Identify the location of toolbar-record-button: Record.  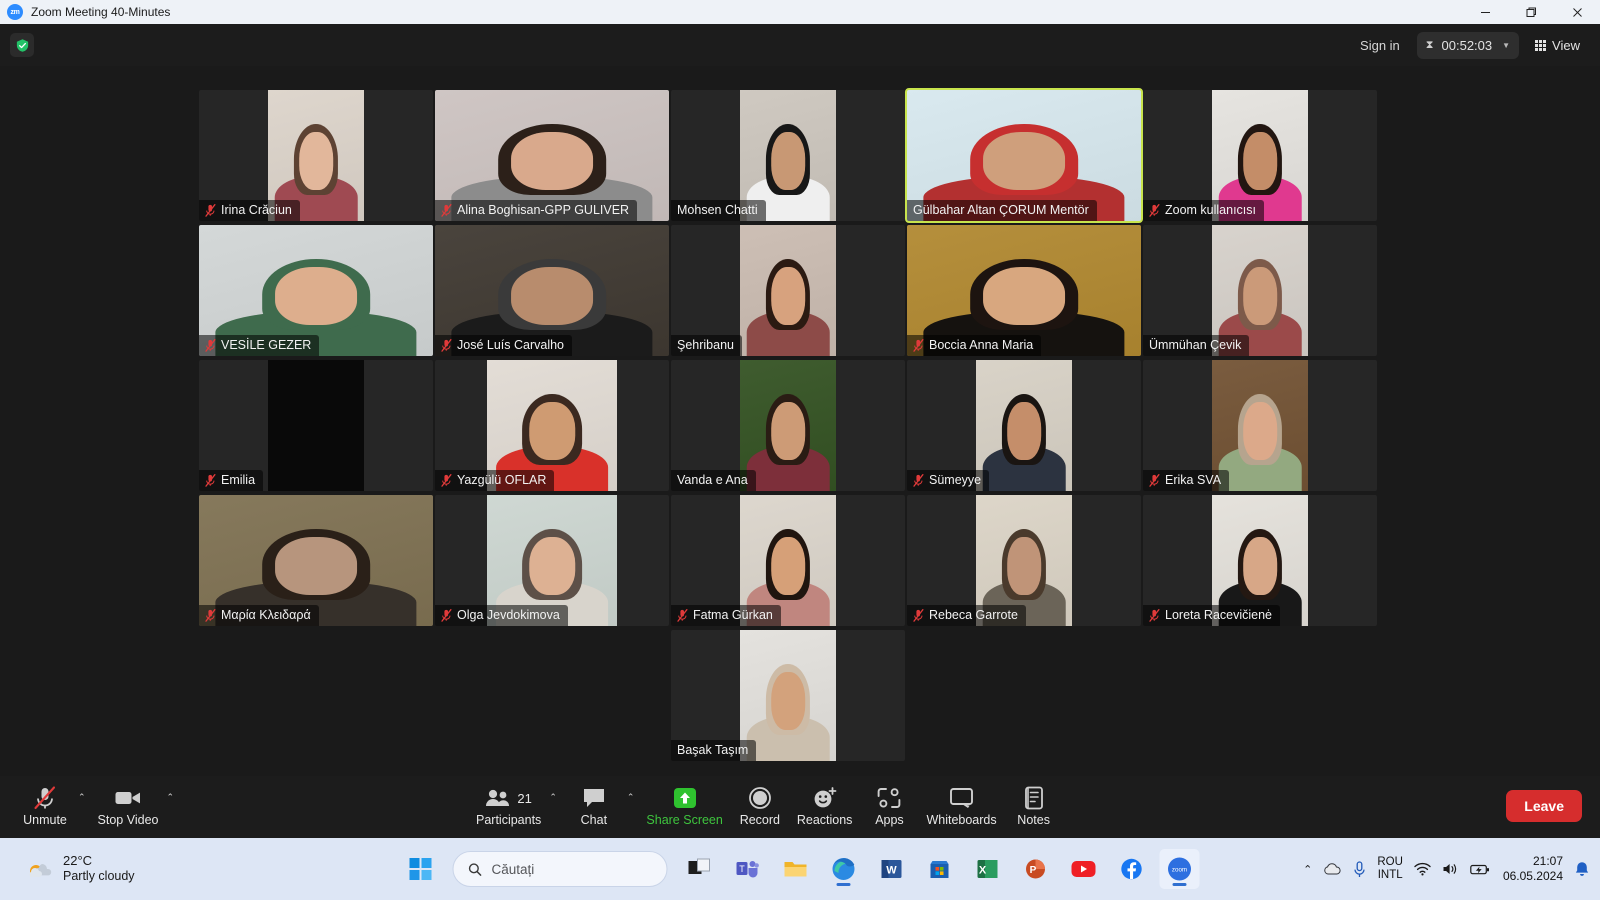
(760, 804).